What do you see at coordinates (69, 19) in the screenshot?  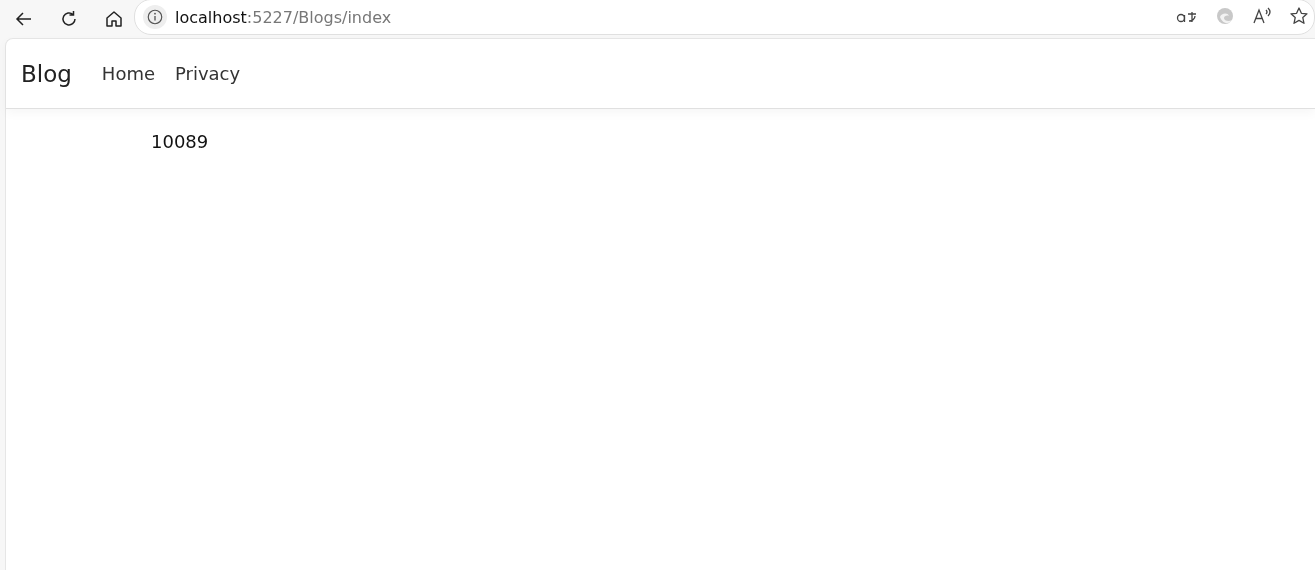 I see `refresh-icon` at bounding box center [69, 19].